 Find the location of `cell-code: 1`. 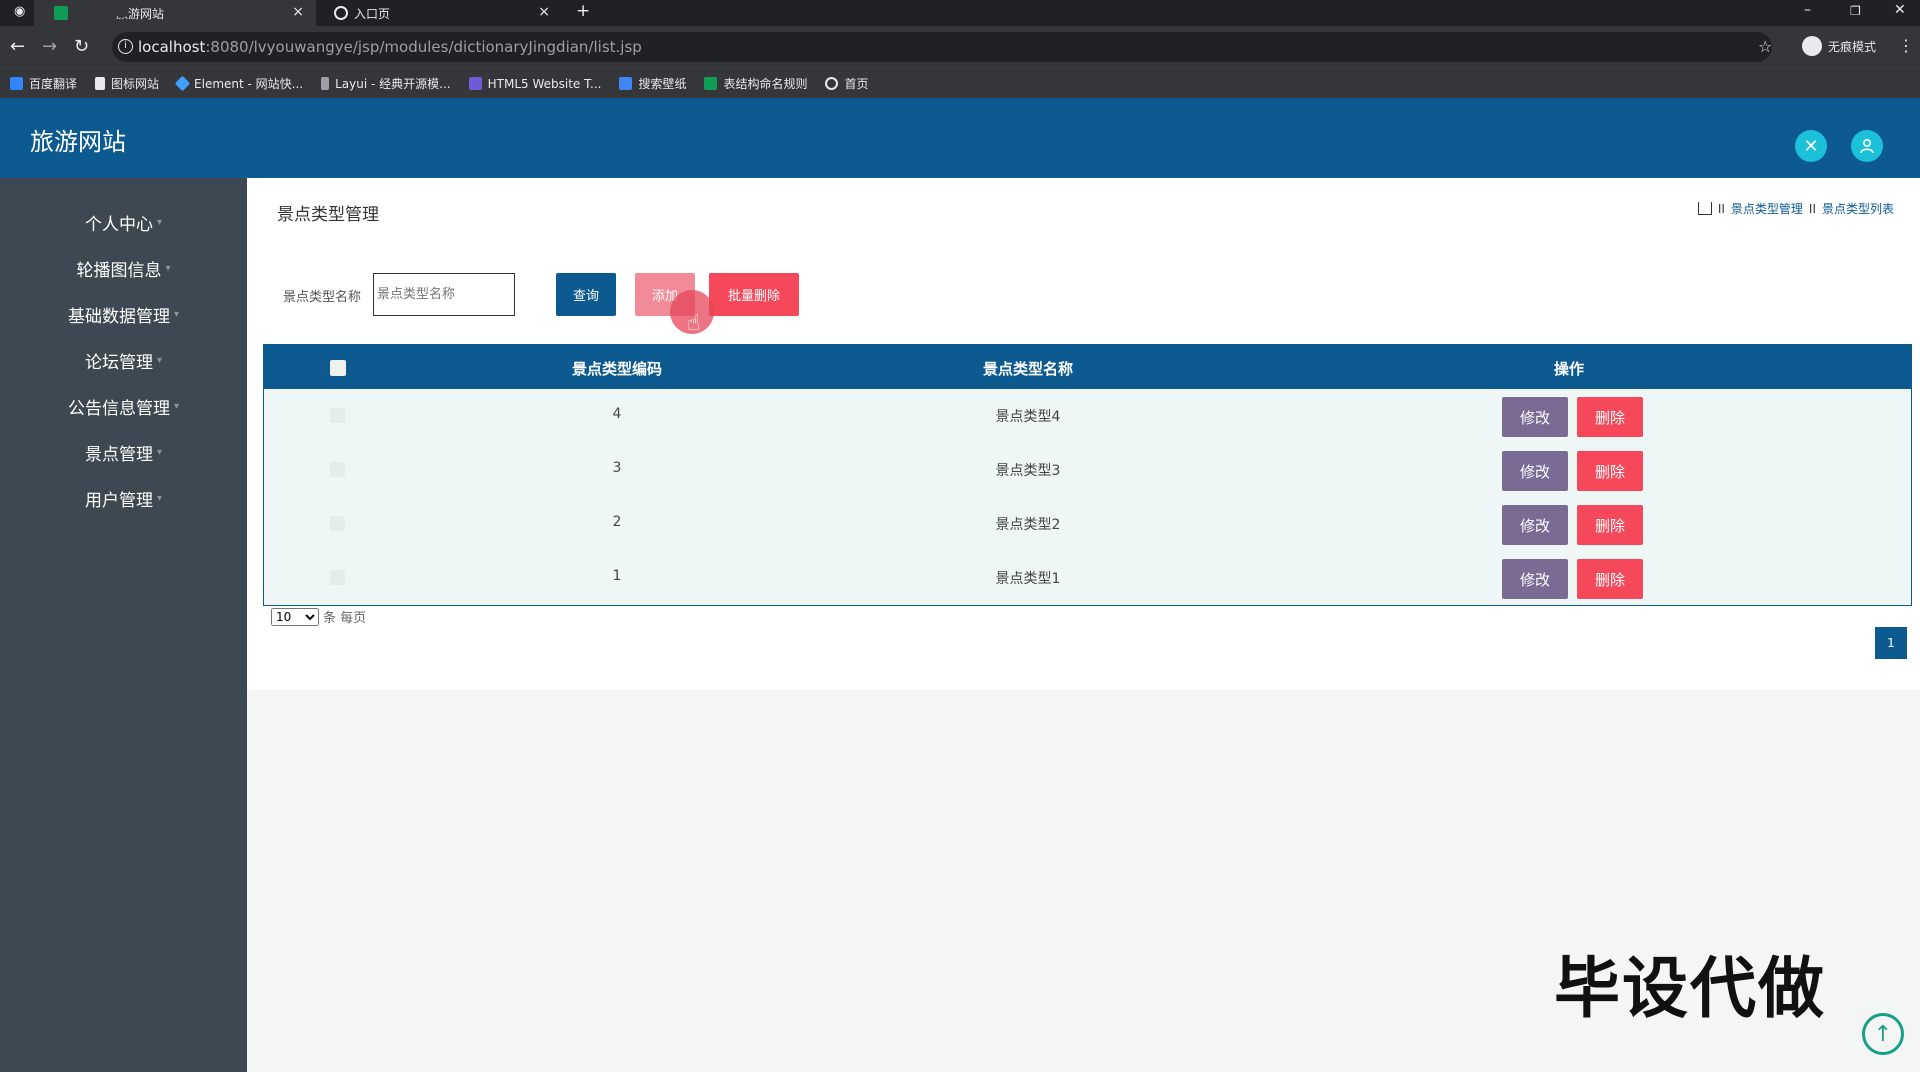

cell-code: 1 is located at coordinates (617, 576).